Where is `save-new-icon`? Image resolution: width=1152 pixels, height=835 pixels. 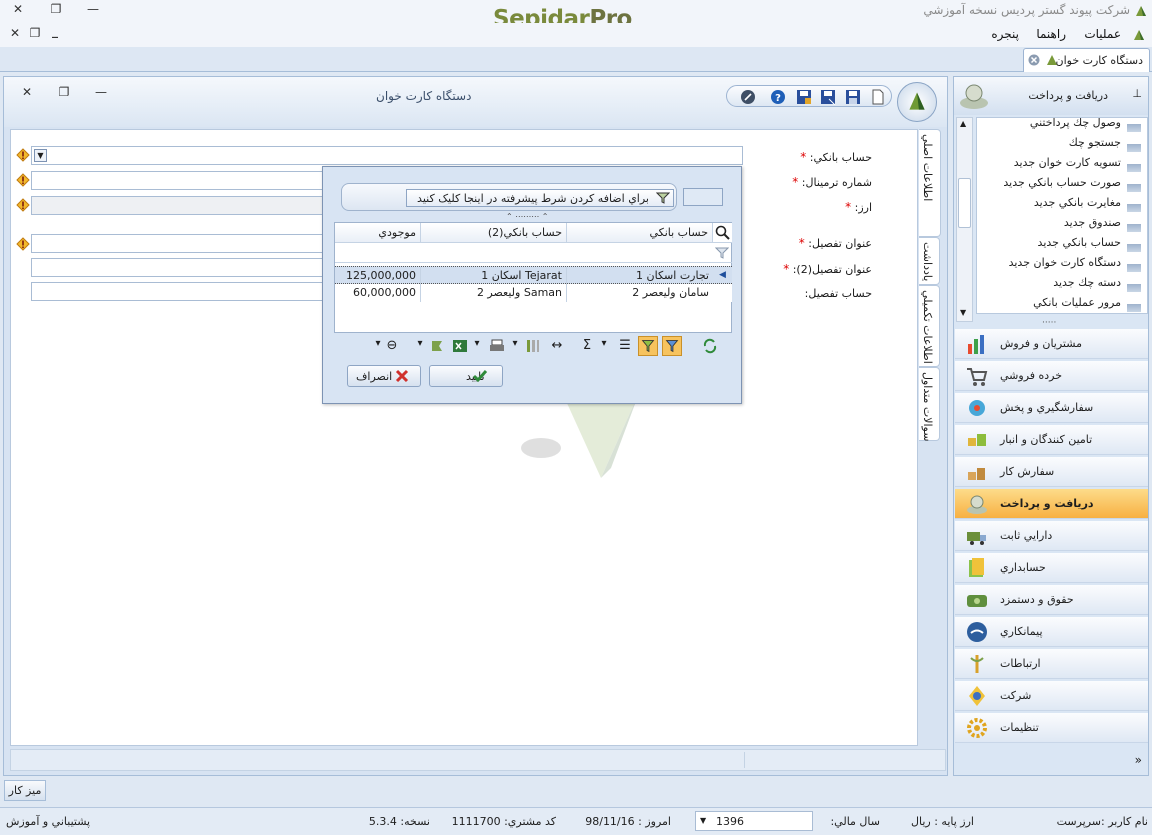
save-new-icon is located at coordinates (828, 97).